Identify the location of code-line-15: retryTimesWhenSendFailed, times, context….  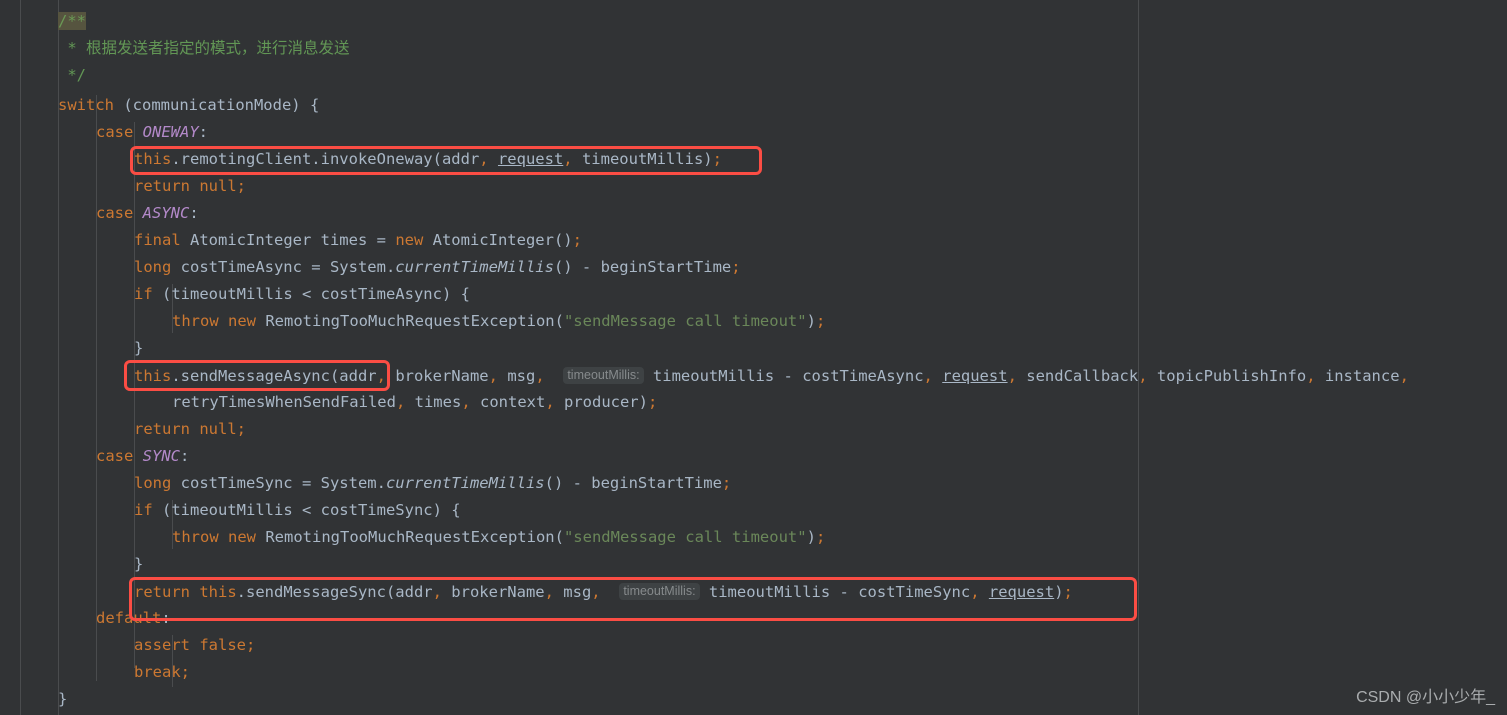
(415, 402).